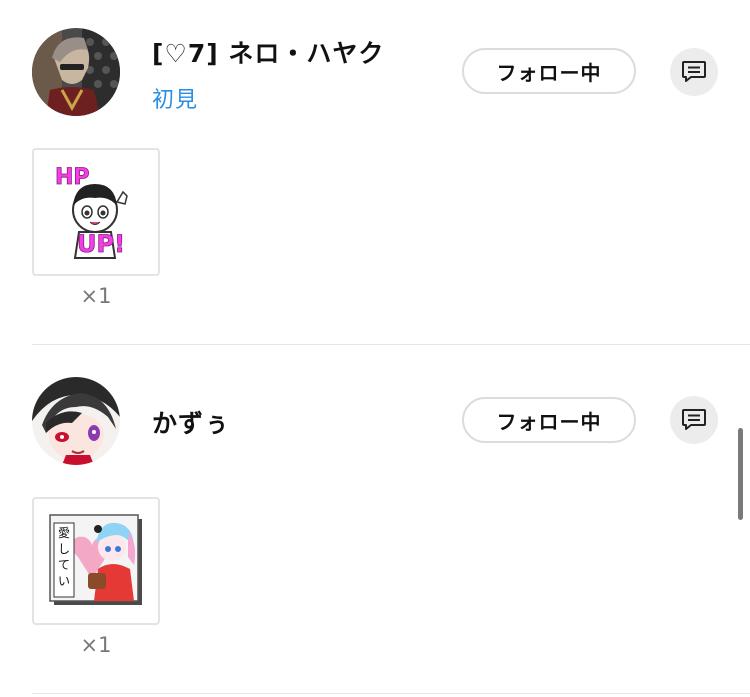 This screenshot has height=697, width=750. What do you see at coordinates (64, 581) in the screenshot?
I see `svg-text: い` at bounding box center [64, 581].